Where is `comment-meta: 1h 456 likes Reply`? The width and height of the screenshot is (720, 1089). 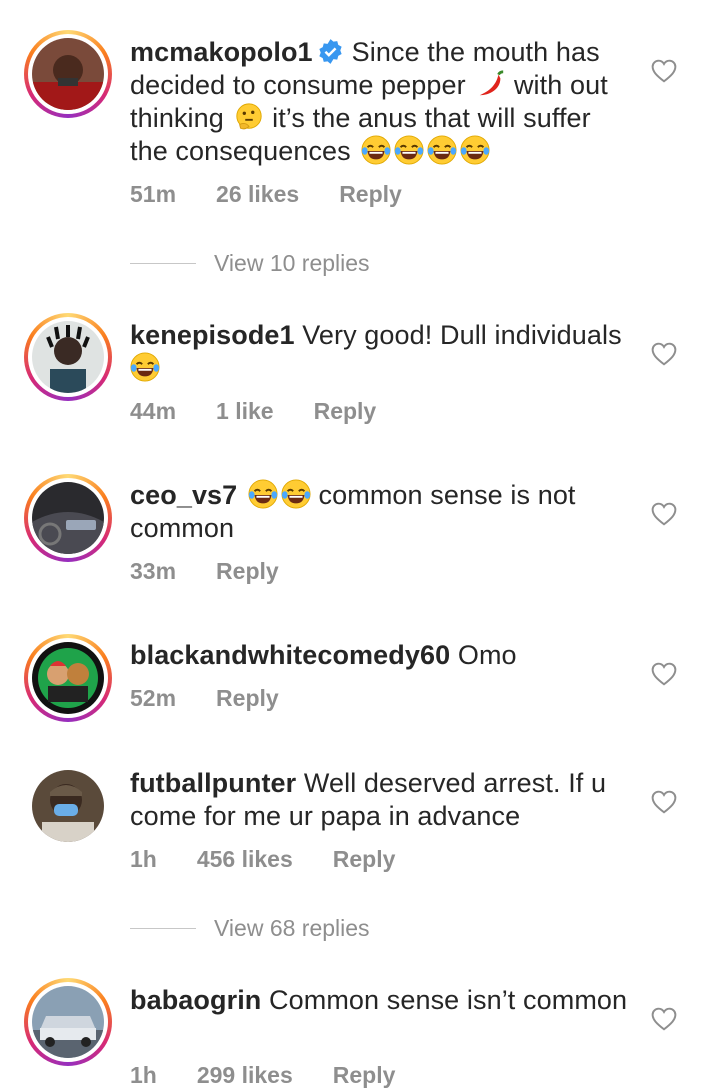
comment-meta: 1h 456 likes Reply is located at coordinates (282, 859).